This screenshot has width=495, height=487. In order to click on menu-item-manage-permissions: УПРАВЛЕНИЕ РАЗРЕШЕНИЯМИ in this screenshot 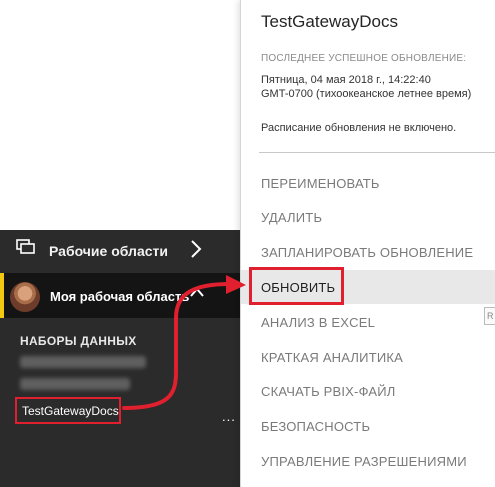, I will do `click(368, 461)`.